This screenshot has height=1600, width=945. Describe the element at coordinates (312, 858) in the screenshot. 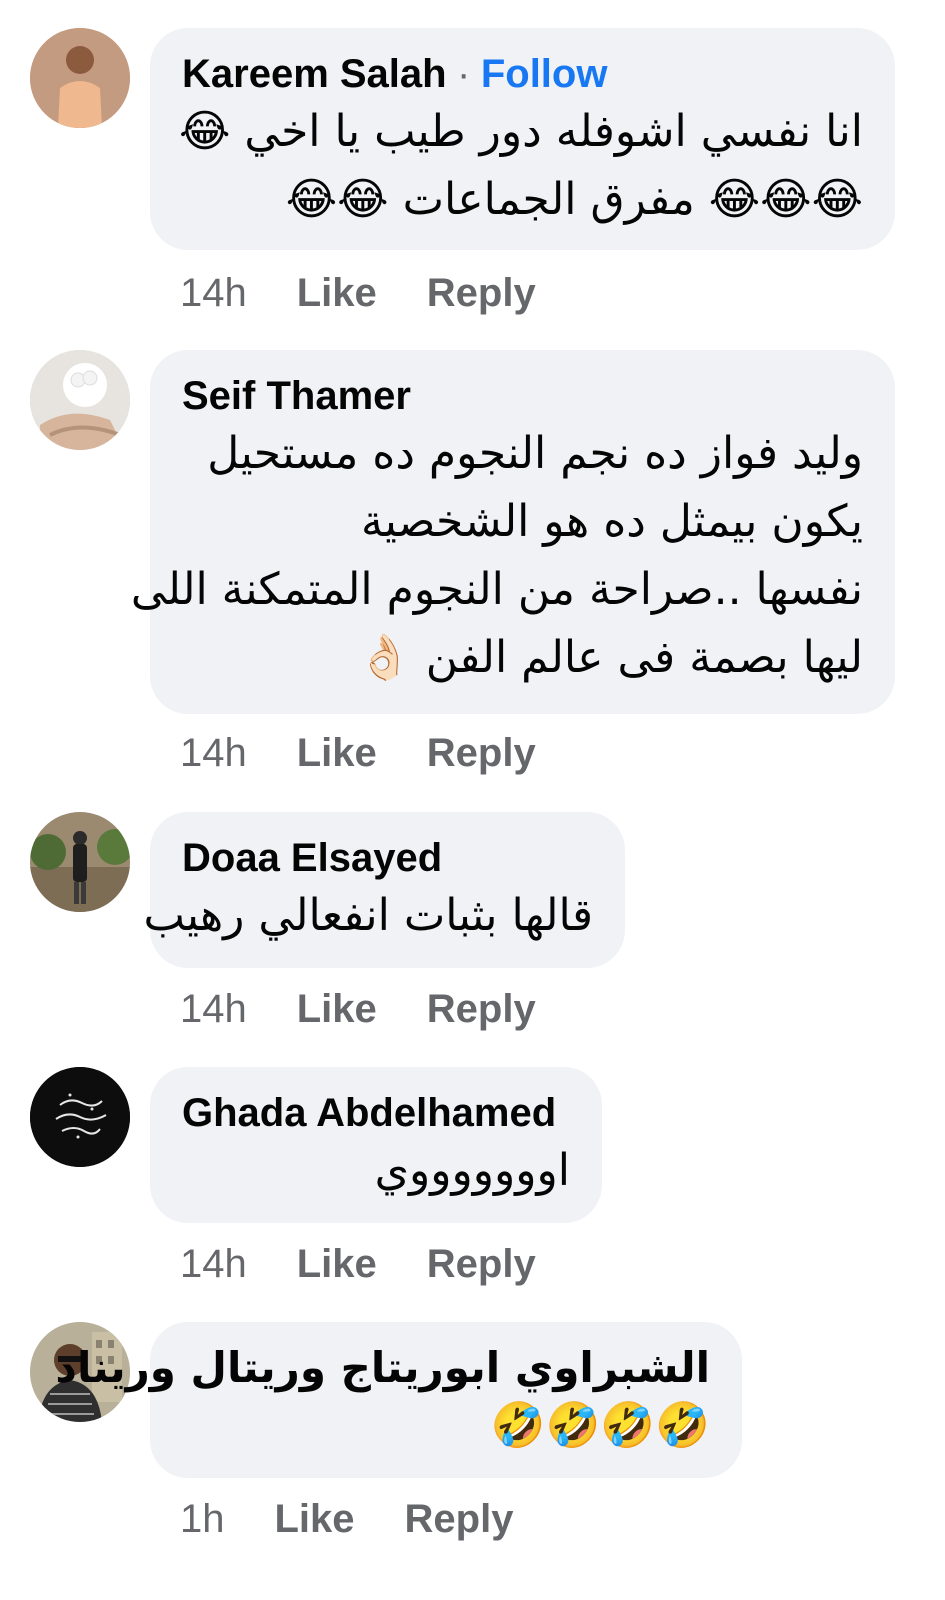

I see `comment-author: Doaa Elsayed` at that location.